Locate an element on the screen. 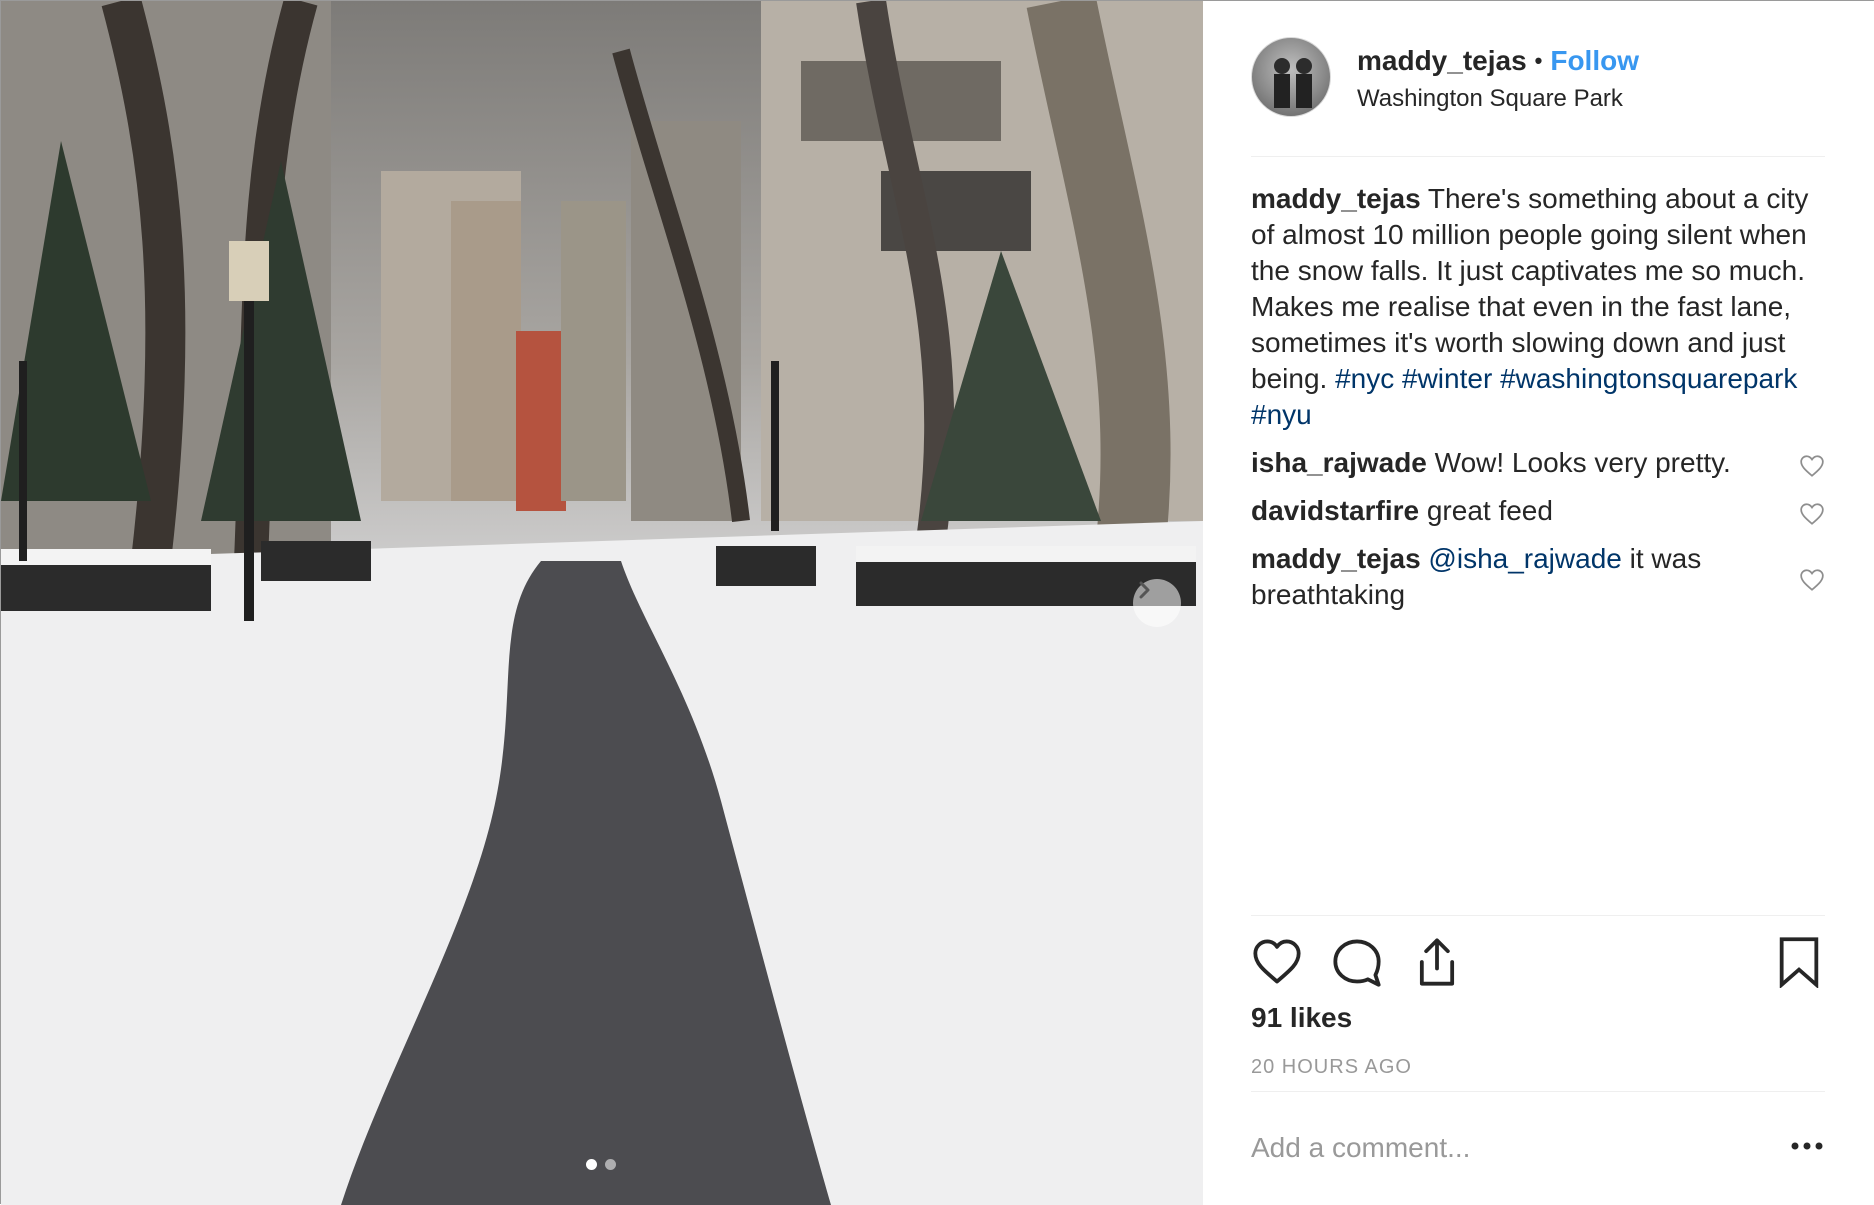 Image resolution: width=1874 pixels, height=1205 pixels. carousel-dot-active is located at coordinates (591, 1164).